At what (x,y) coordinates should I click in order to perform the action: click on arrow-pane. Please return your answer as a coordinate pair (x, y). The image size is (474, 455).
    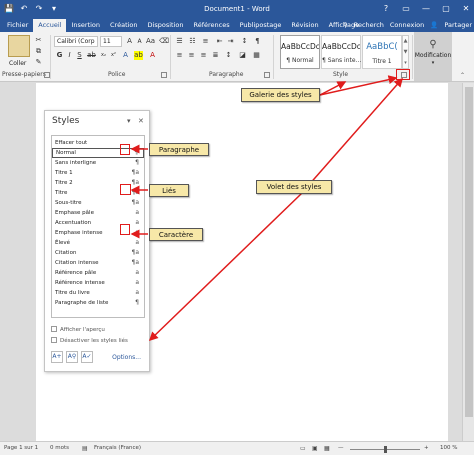
    Looking at the image, I should click on (224, 268).